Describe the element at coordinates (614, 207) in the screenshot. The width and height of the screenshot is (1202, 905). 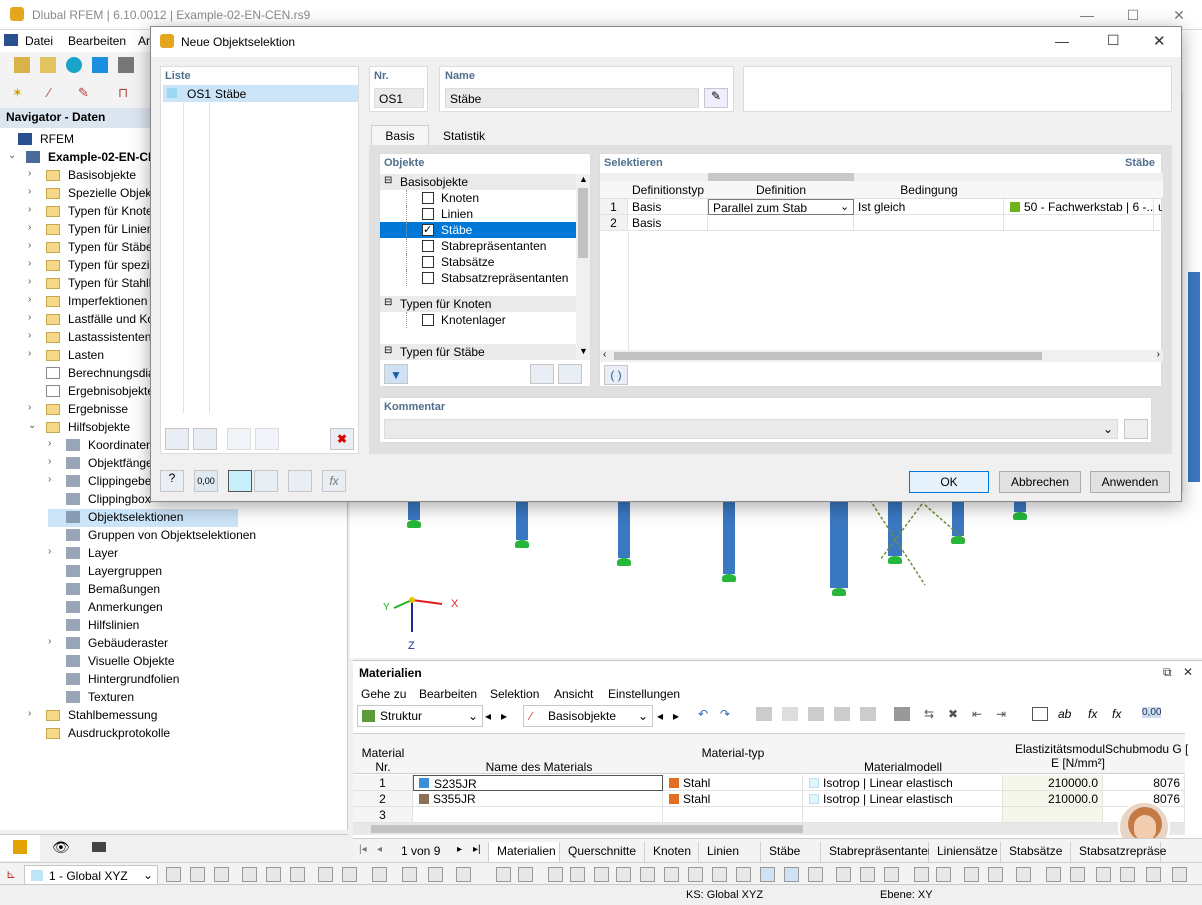
I see `row-nr: 1` at that location.